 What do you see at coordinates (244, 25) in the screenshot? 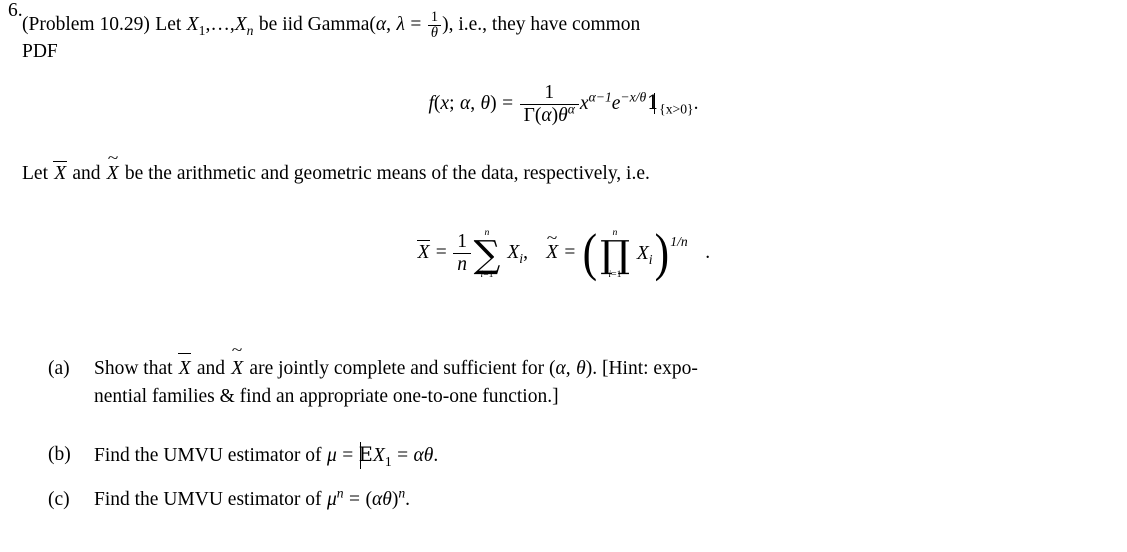
I see `random-variable-xn: Xn` at bounding box center [244, 25].